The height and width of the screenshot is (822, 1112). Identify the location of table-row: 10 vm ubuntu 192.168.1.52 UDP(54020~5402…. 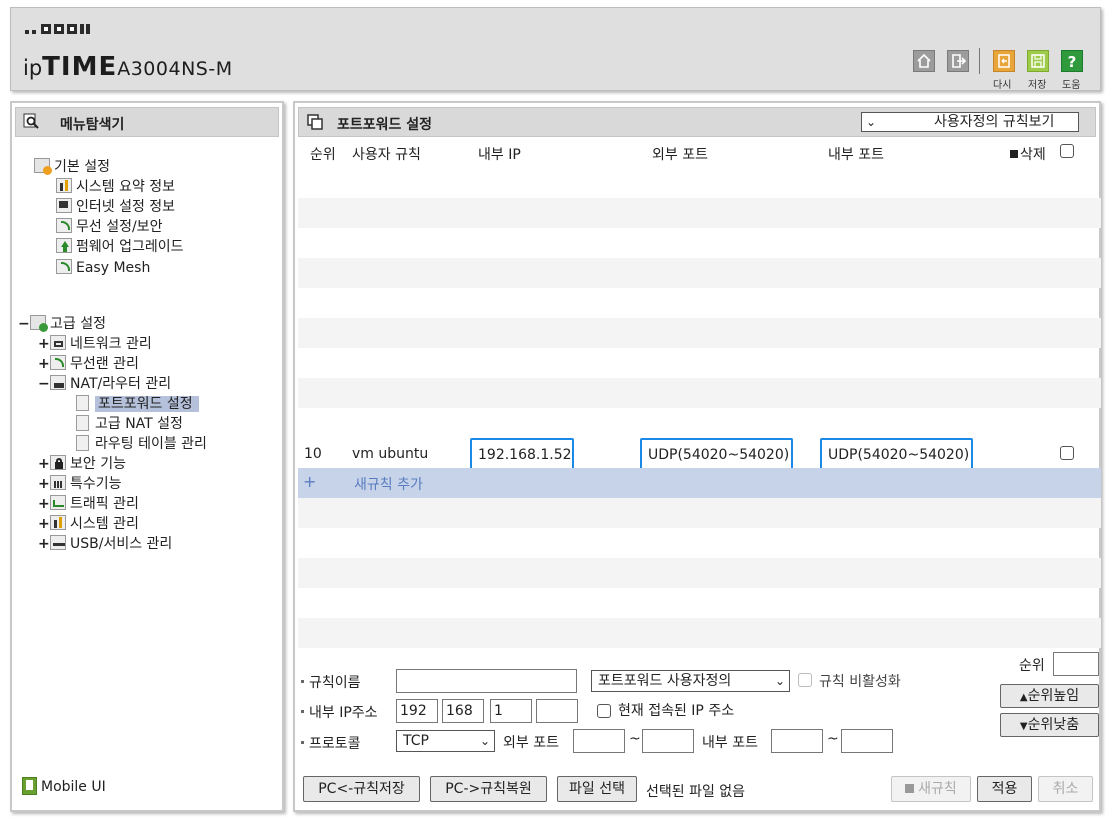
(699, 455).